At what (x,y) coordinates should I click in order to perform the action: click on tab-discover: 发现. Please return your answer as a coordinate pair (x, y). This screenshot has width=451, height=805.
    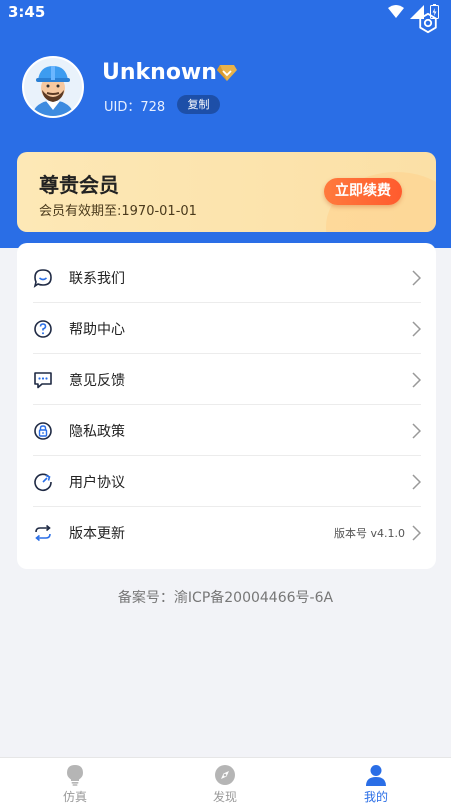
    Looking at the image, I should click on (225, 781).